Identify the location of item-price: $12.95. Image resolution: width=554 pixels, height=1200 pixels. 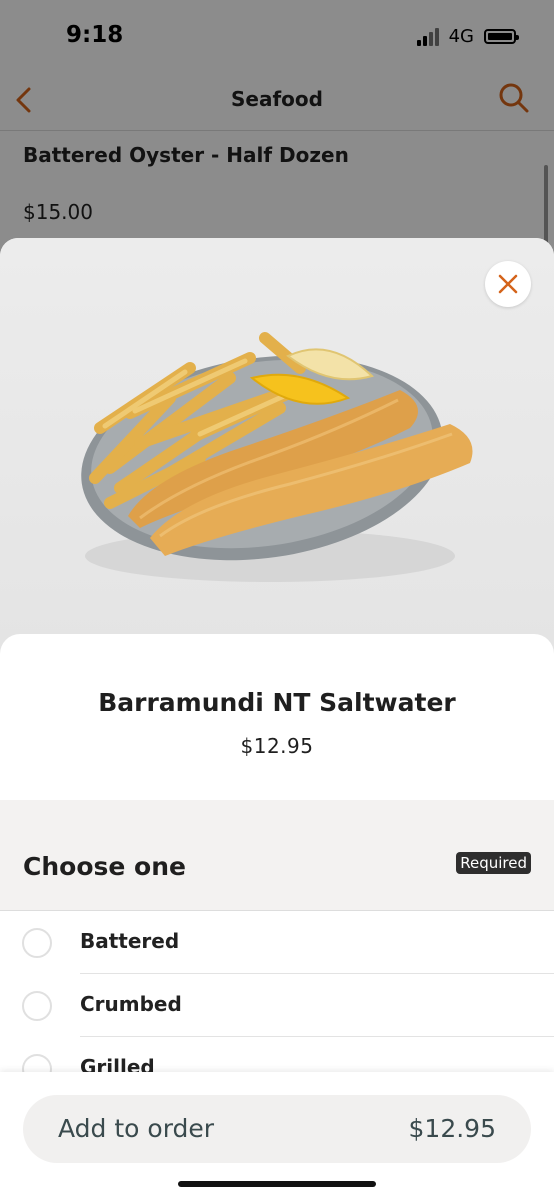
(277, 746).